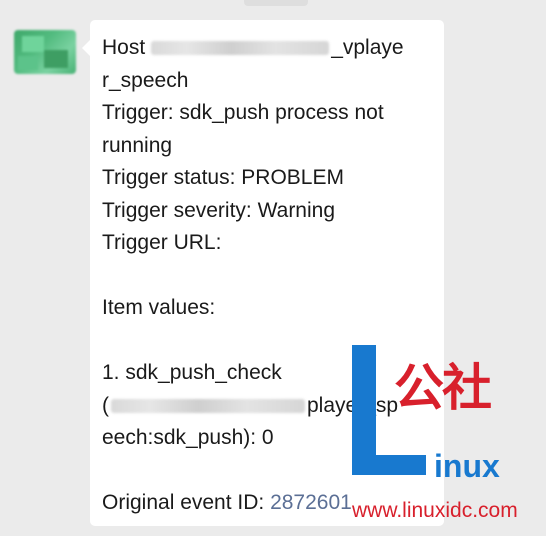 The height and width of the screenshot is (536, 546). Describe the element at coordinates (145, 80) in the screenshot. I see `host-line-2: r_speech` at that location.